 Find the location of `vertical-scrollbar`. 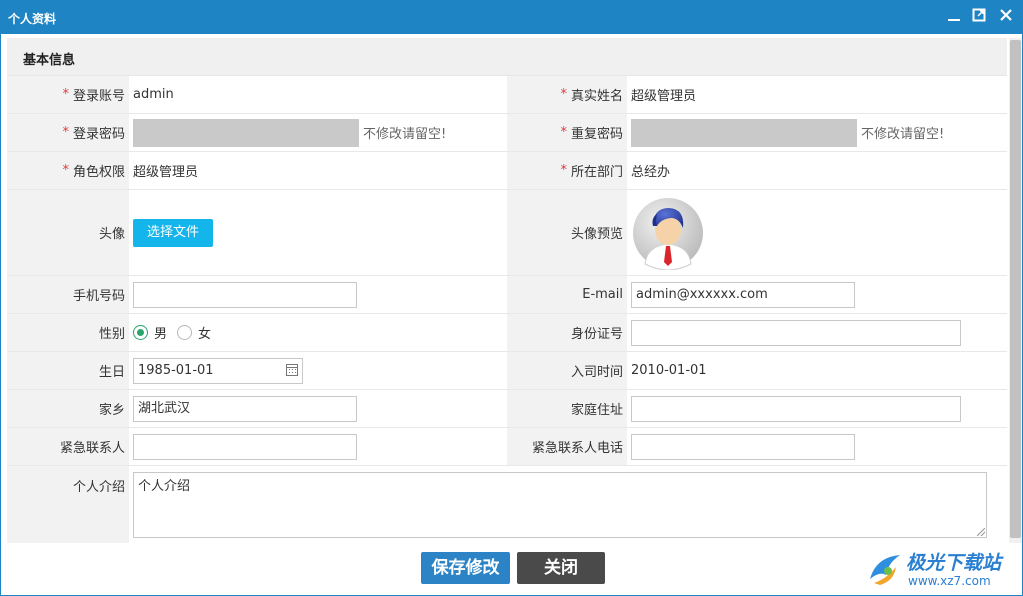

vertical-scrollbar is located at coordinates (1015, 290).